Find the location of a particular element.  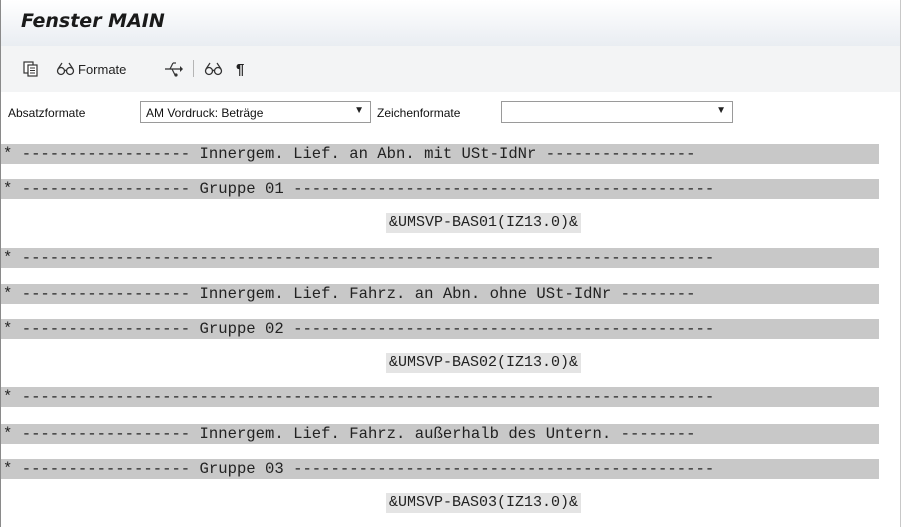

usb-transfer-icon is located at coordinates (174, 69).